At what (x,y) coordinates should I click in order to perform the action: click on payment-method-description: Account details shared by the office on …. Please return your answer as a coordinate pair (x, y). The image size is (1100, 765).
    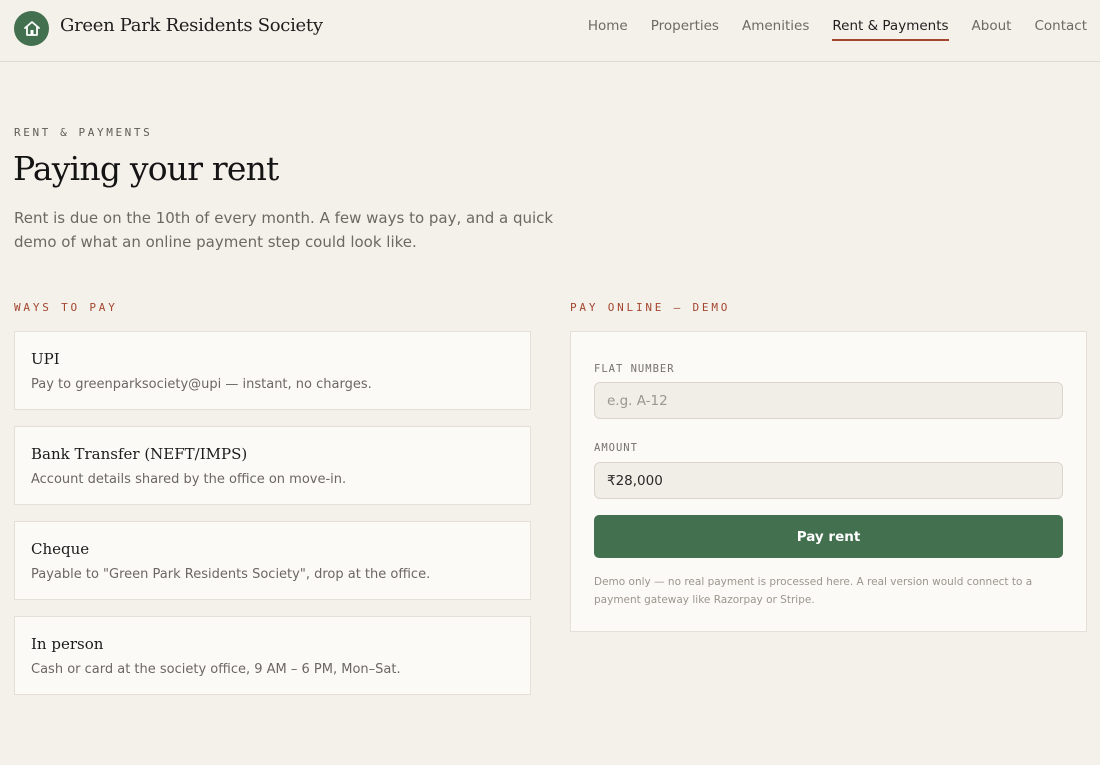
    Looking at the image, I should click on (189, 479).